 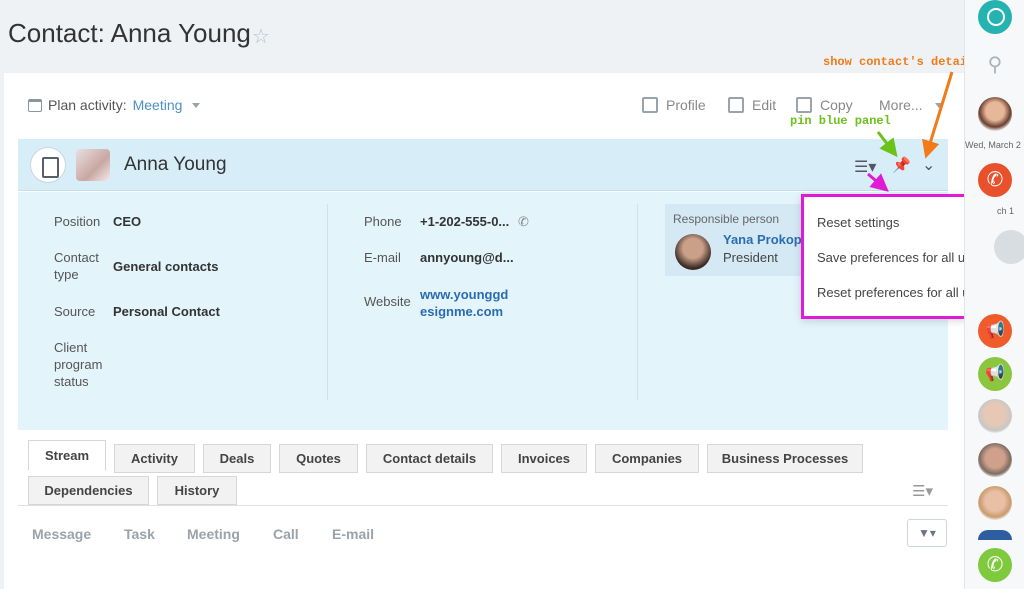 I want to click on responsible-name: Yana Prokope, so click(x=763, y=239).